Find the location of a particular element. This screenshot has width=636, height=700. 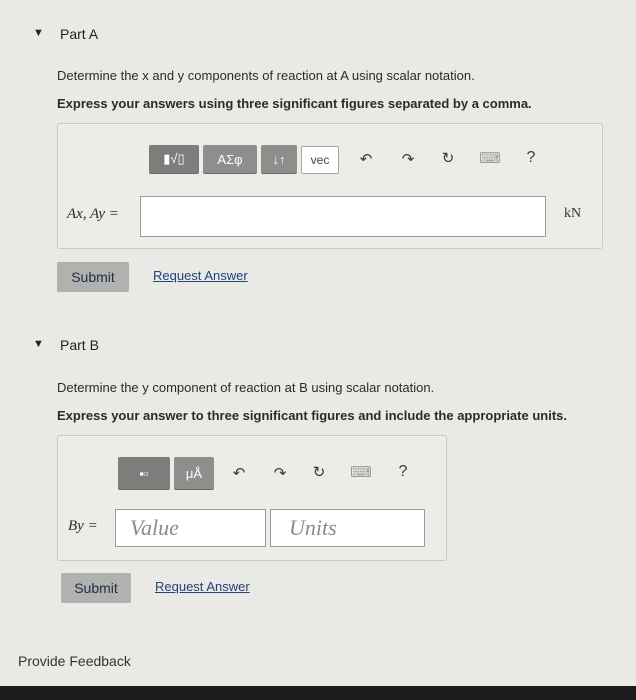

part-b-submit-label: Submit is located at coordinates (96, 588).